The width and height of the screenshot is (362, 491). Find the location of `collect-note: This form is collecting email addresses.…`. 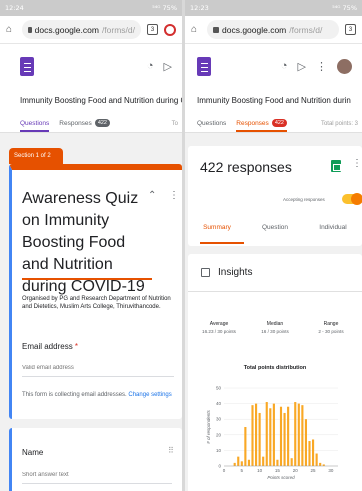

collect-note: This form is collecting email addresses.… is located at coordinates (97, 395).